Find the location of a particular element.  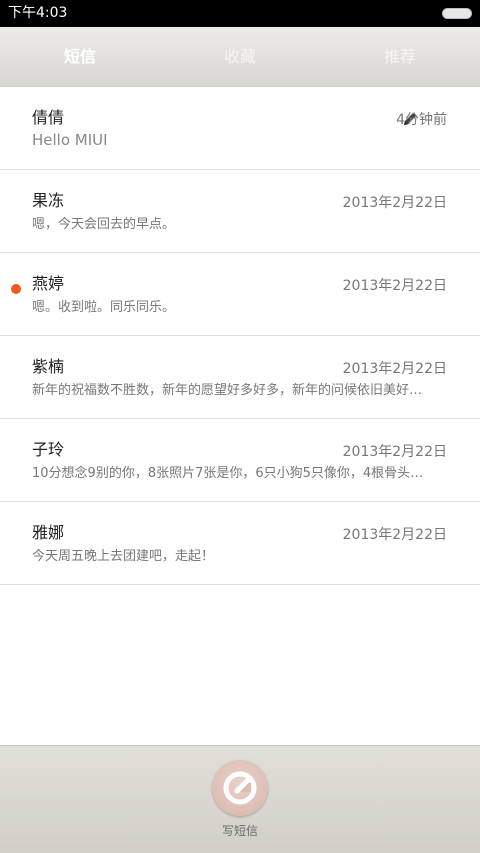

contact-name: 果冻 is located at coordinates (48, 200).